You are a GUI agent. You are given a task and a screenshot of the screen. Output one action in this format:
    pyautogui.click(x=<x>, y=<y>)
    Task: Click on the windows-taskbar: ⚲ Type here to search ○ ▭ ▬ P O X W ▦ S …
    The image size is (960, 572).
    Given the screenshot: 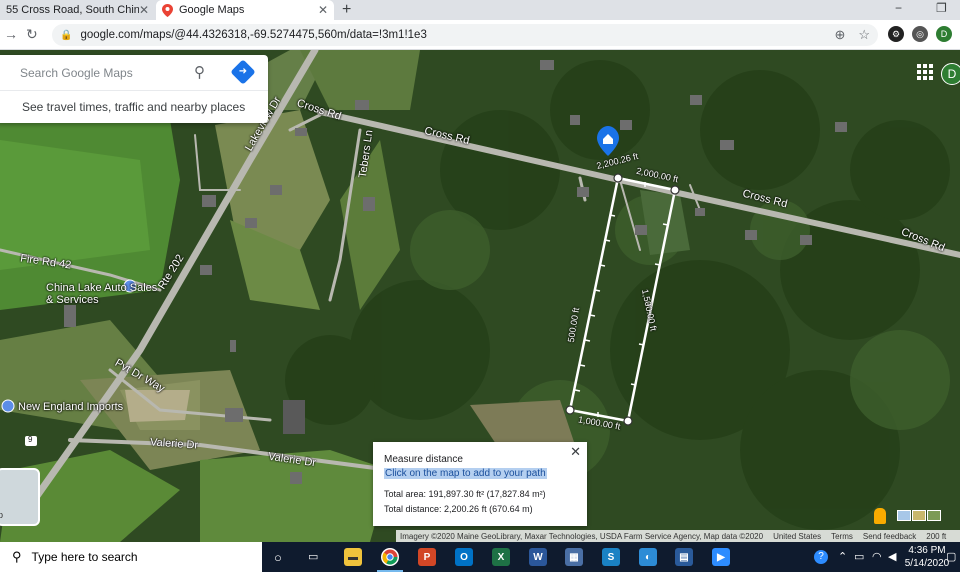 What is the action you would take?
    pyautogui.click(x=480, y=557)
    